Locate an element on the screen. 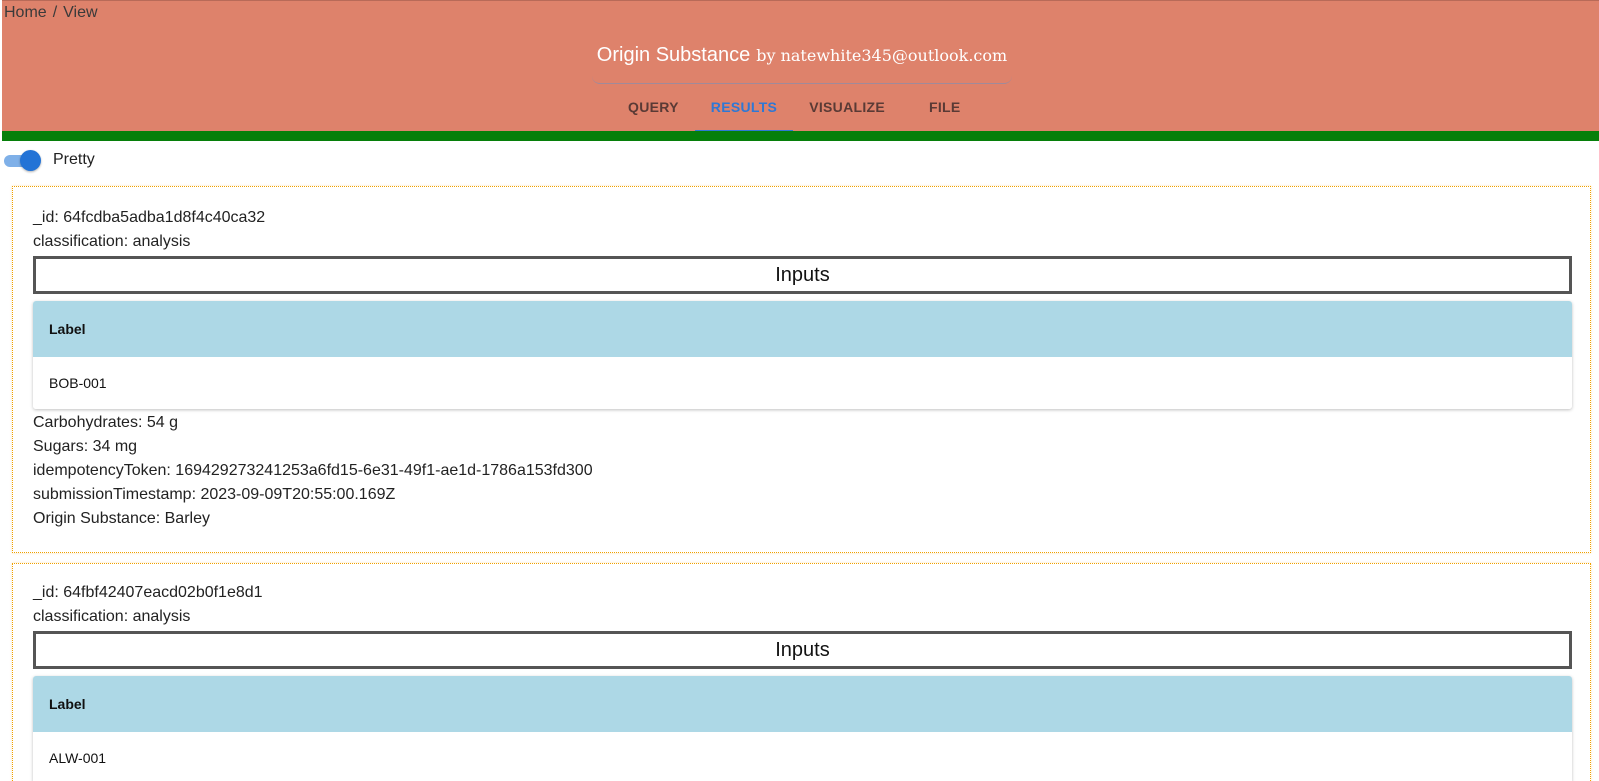 The height and width of the screenshot is (781, 1599). pretty-toggle-switch is located at coordinates (22, 160).